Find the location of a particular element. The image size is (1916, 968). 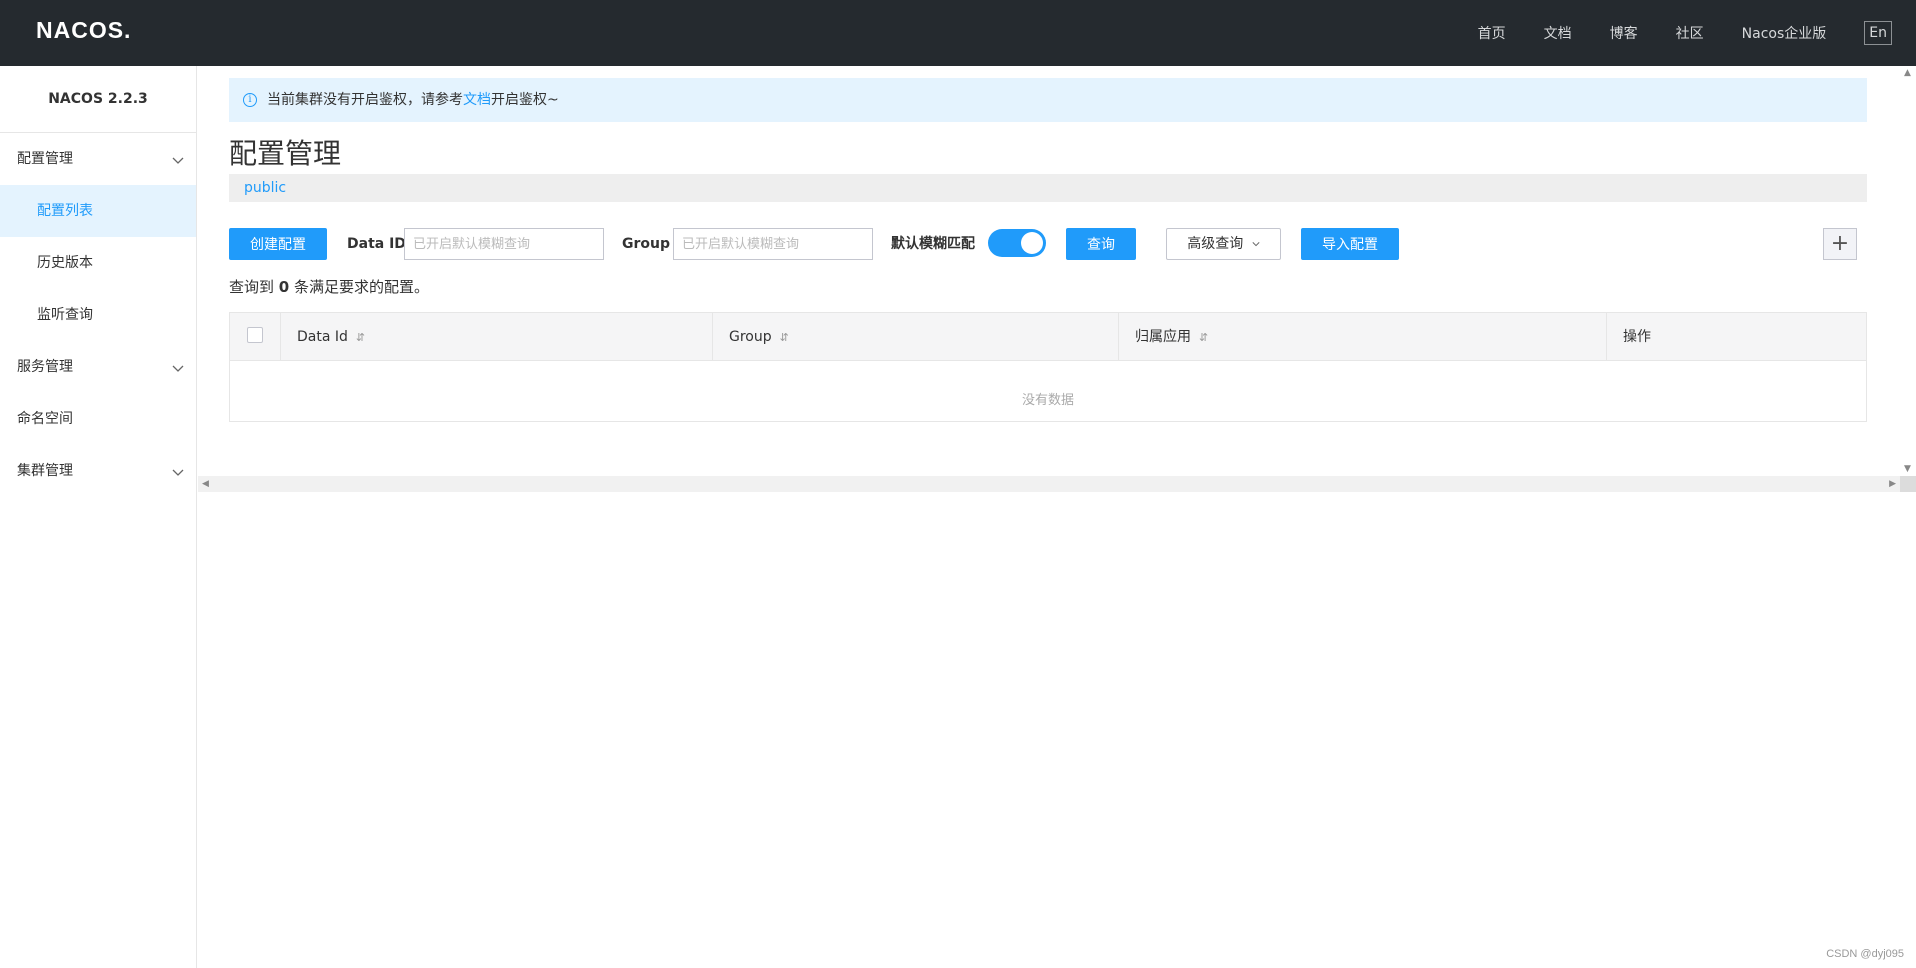

sidebar-title: NACOS 2.2.3 is located at coordinates (98, 99).